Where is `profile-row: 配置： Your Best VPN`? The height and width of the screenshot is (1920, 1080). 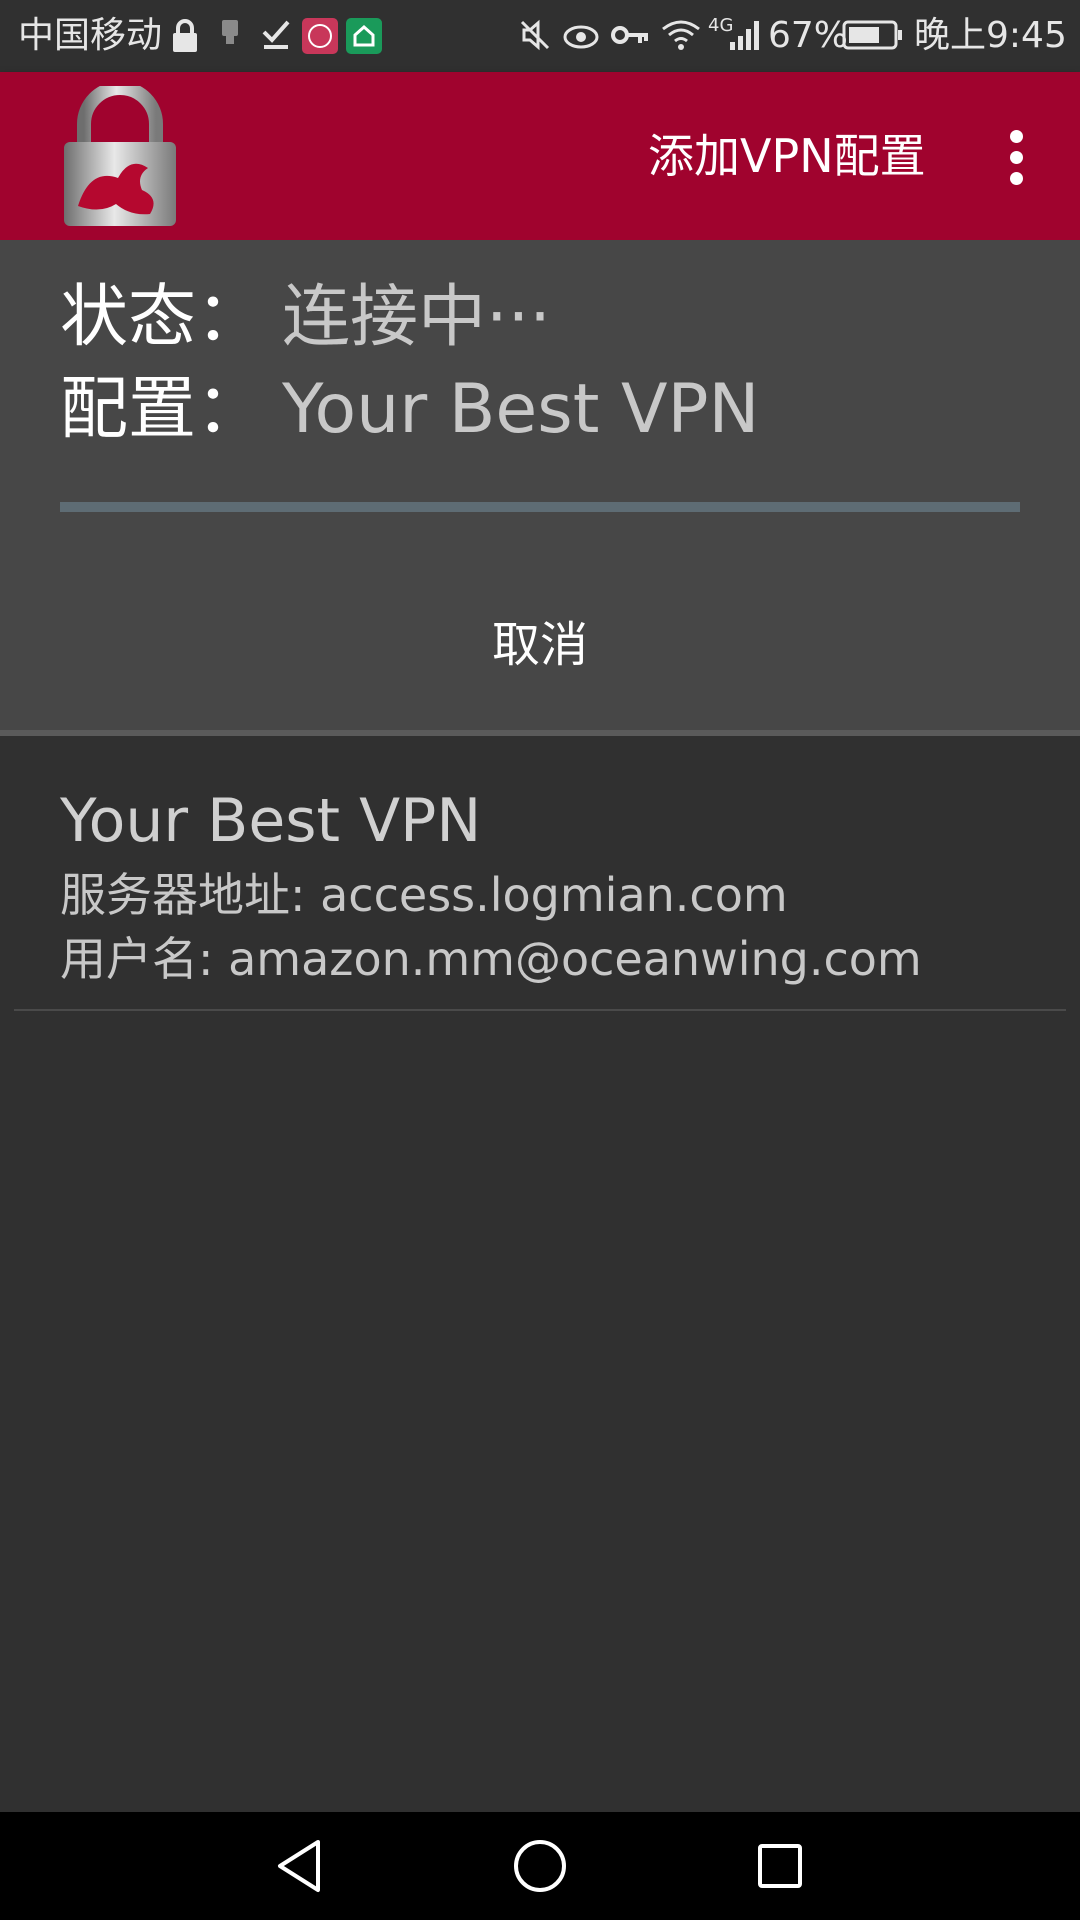
profile-row: 配置： Your Best VPN is located at coordinates (409, 410).